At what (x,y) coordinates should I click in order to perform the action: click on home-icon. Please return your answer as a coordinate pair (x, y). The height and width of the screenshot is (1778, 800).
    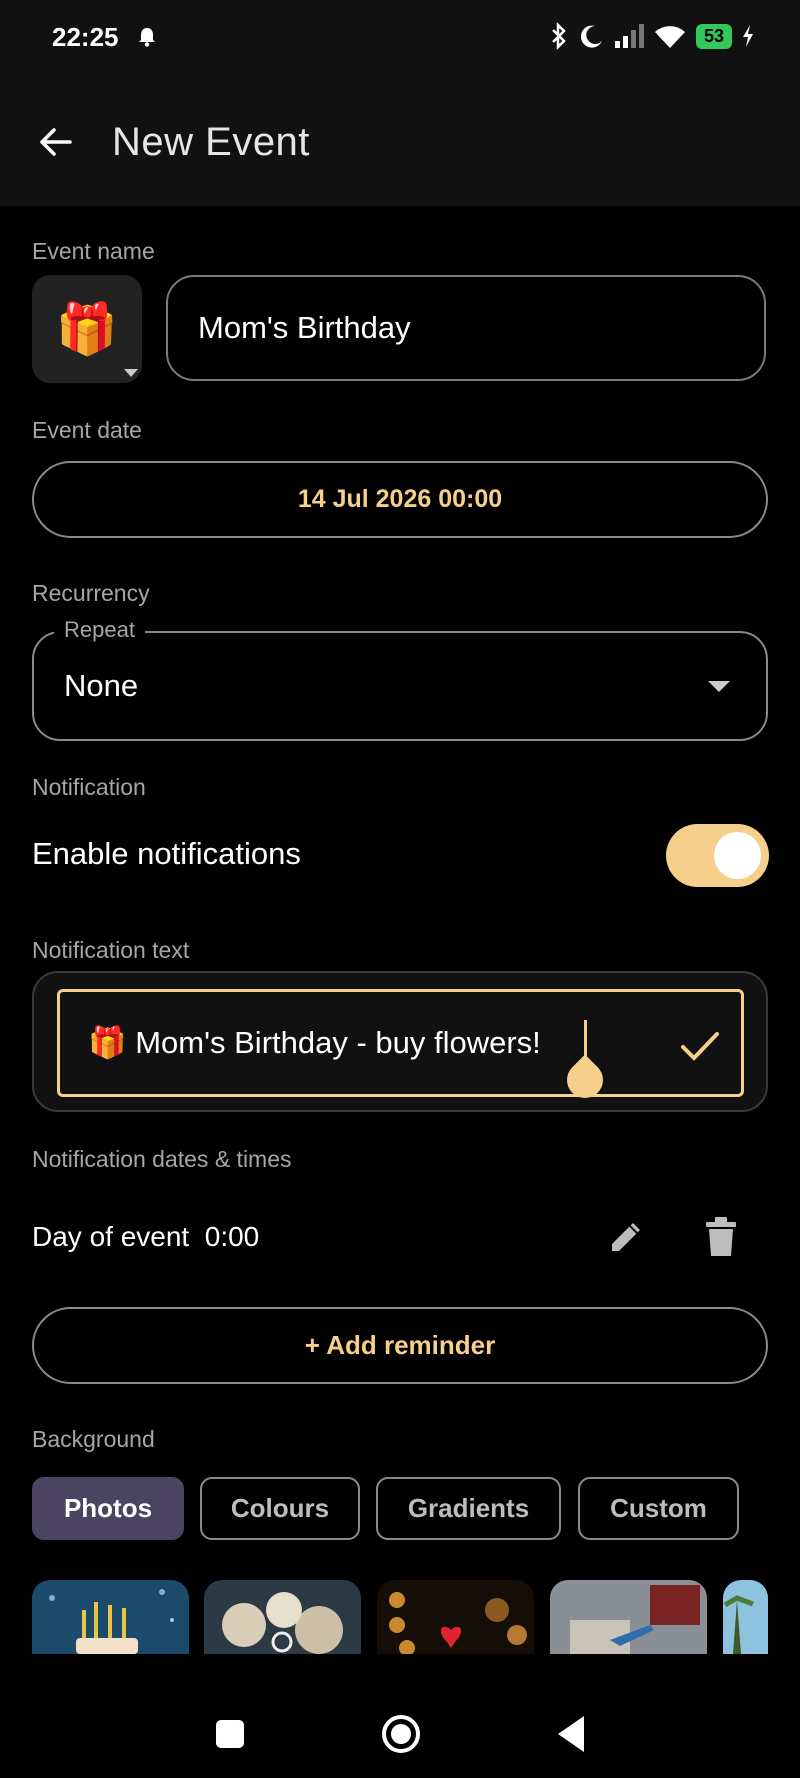
    Looking at the image, I should click on (401, 1734).